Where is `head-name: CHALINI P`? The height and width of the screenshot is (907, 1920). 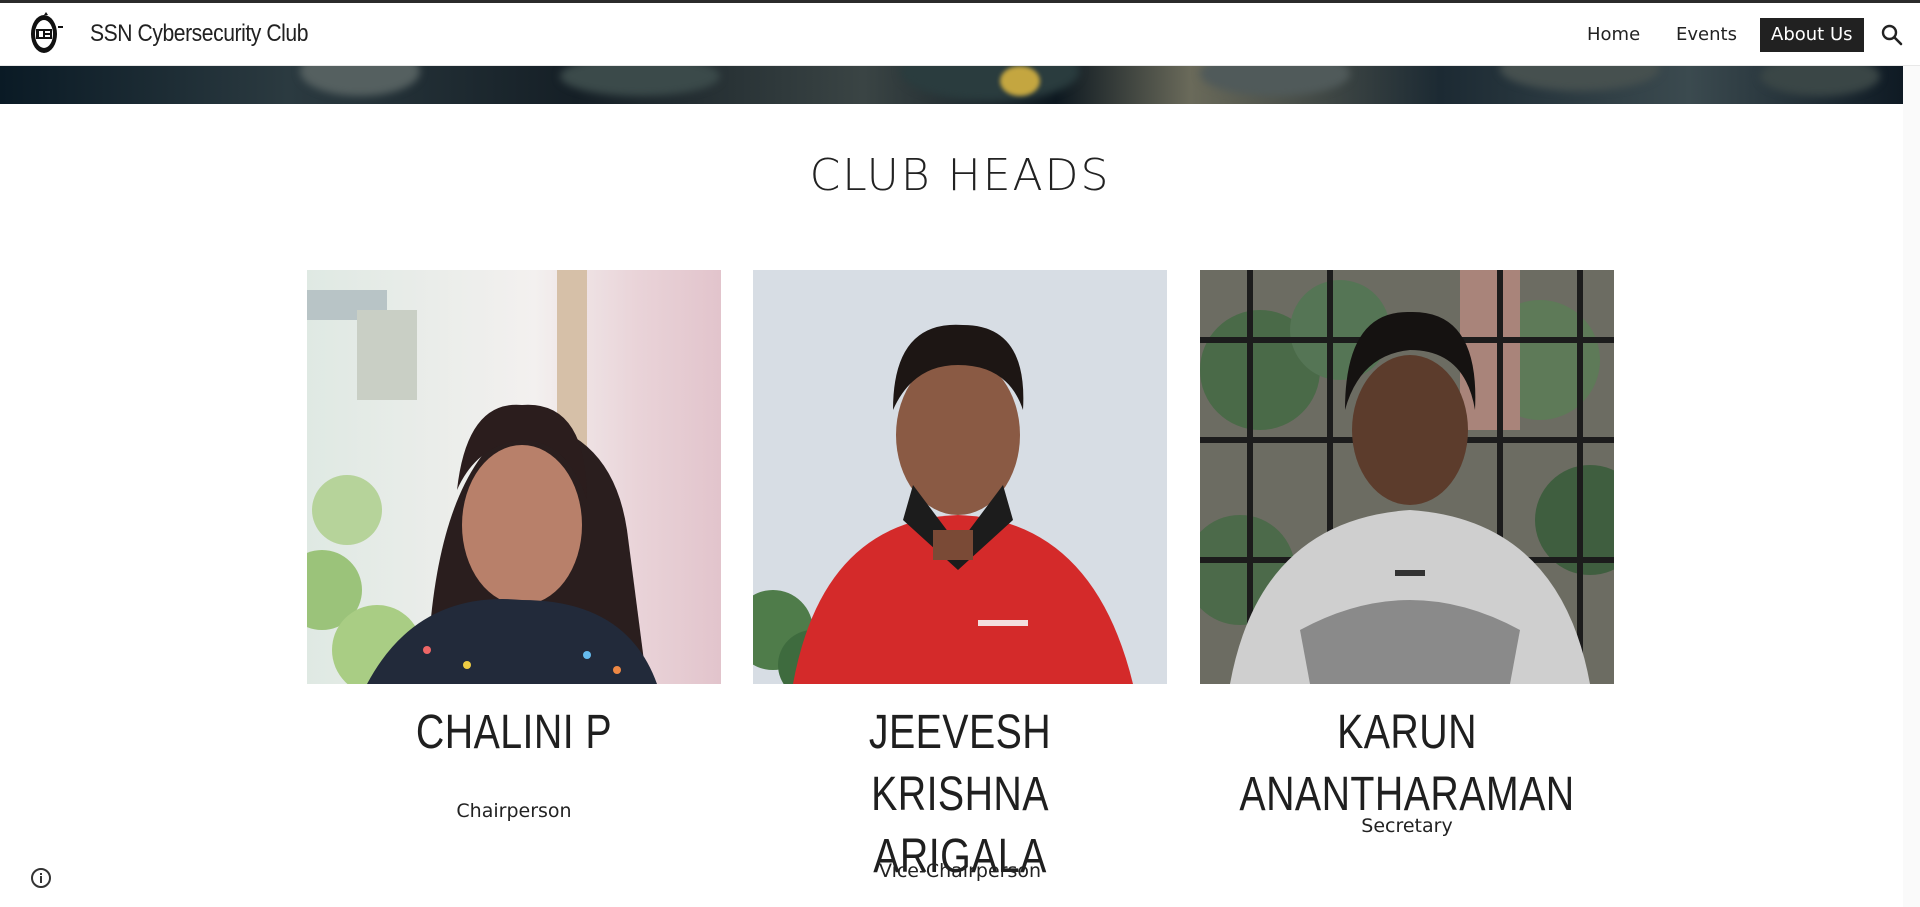
head-name: CHALINI P is located at coordinates (514, 732).